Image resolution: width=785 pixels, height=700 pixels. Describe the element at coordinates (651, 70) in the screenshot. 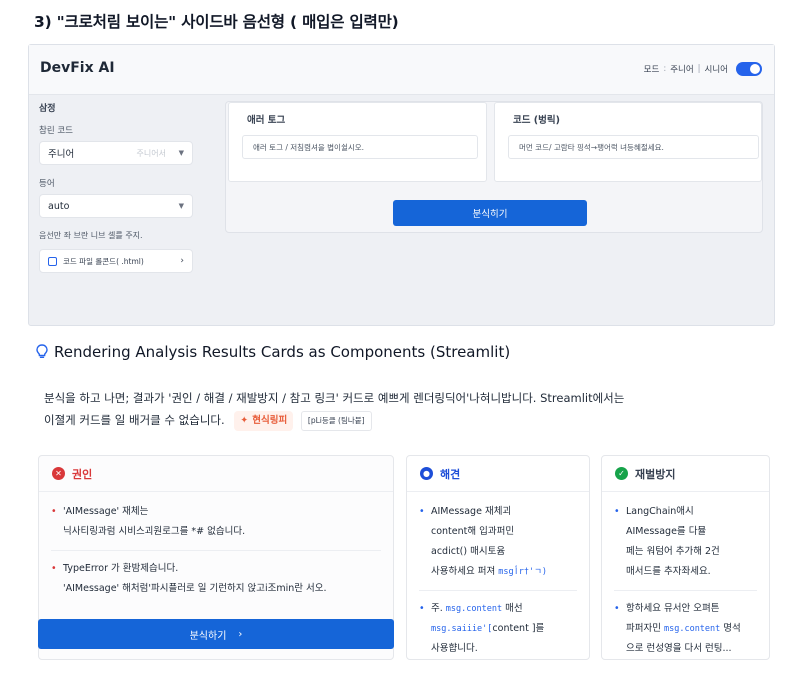

I see `mode-label: 모드` at that location.